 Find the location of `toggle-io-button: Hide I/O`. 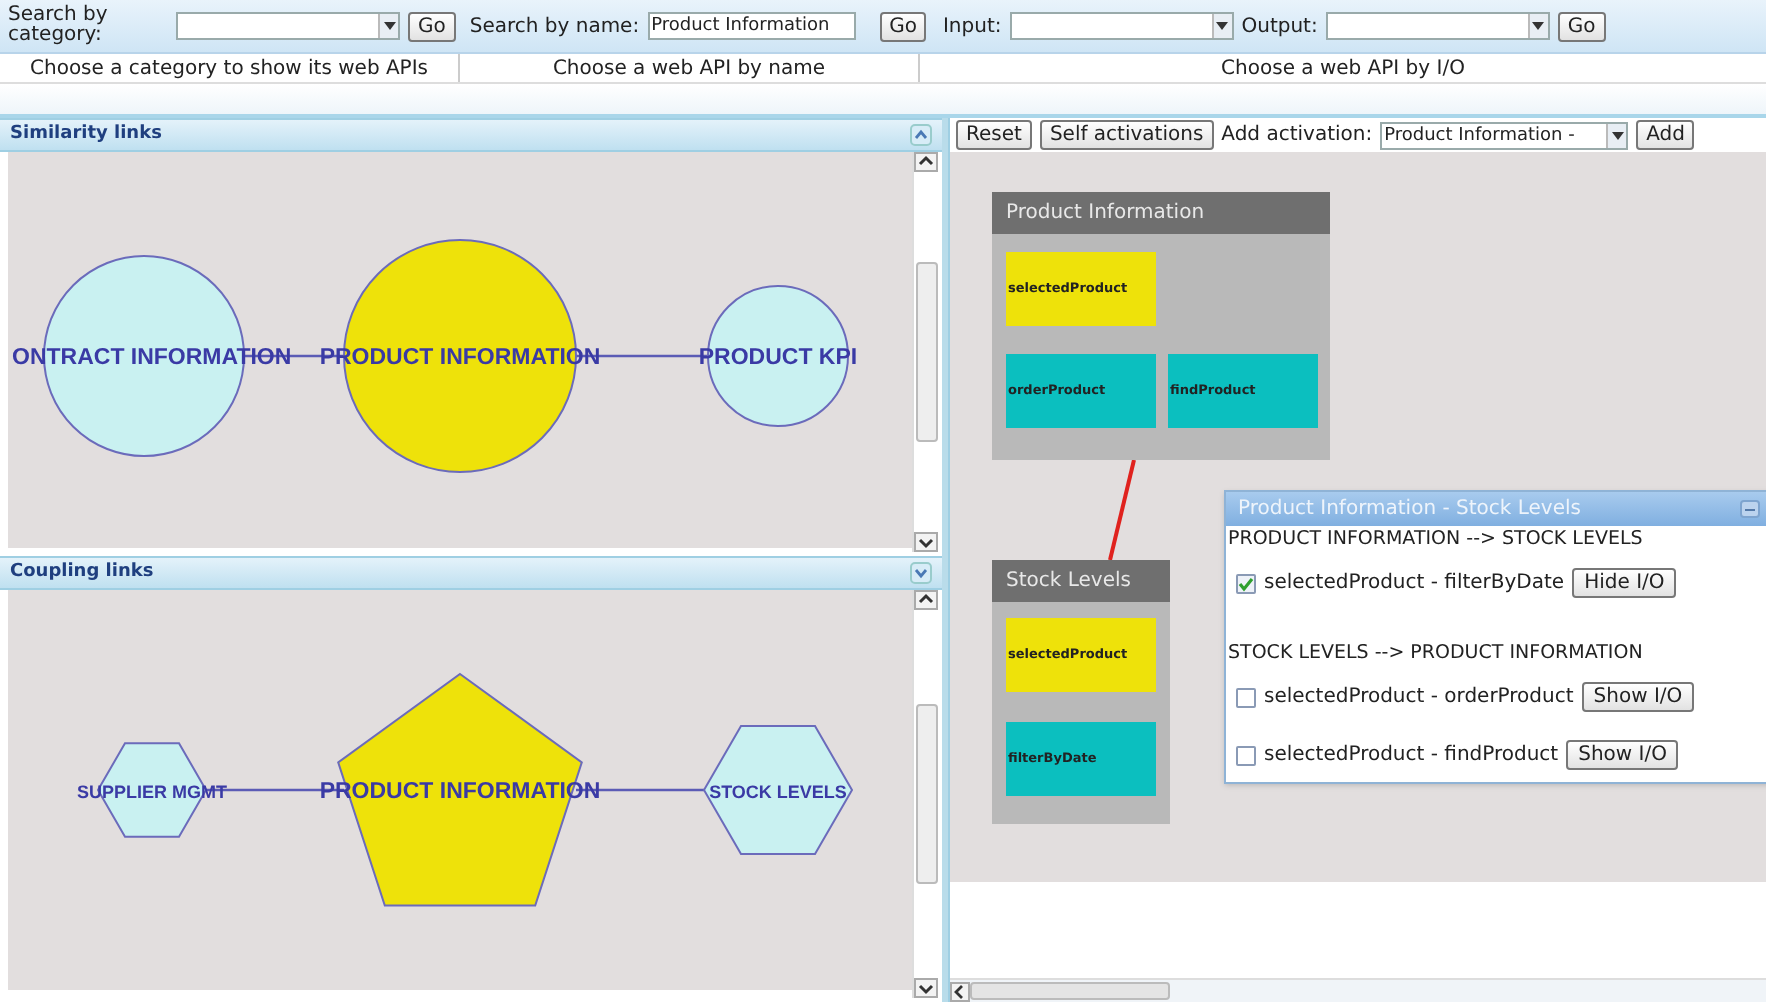

toggle-io-button: Hide I/O is located at coordinates (1624, 583).